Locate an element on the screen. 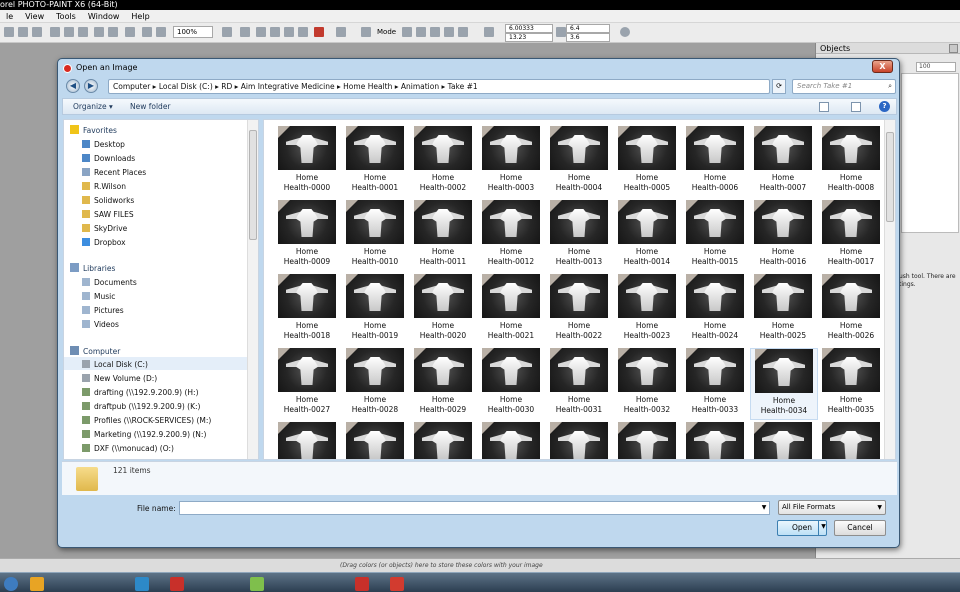 The image size is (960, 592). file-item: Home Health-0012 is located at coordinates (512, 236).